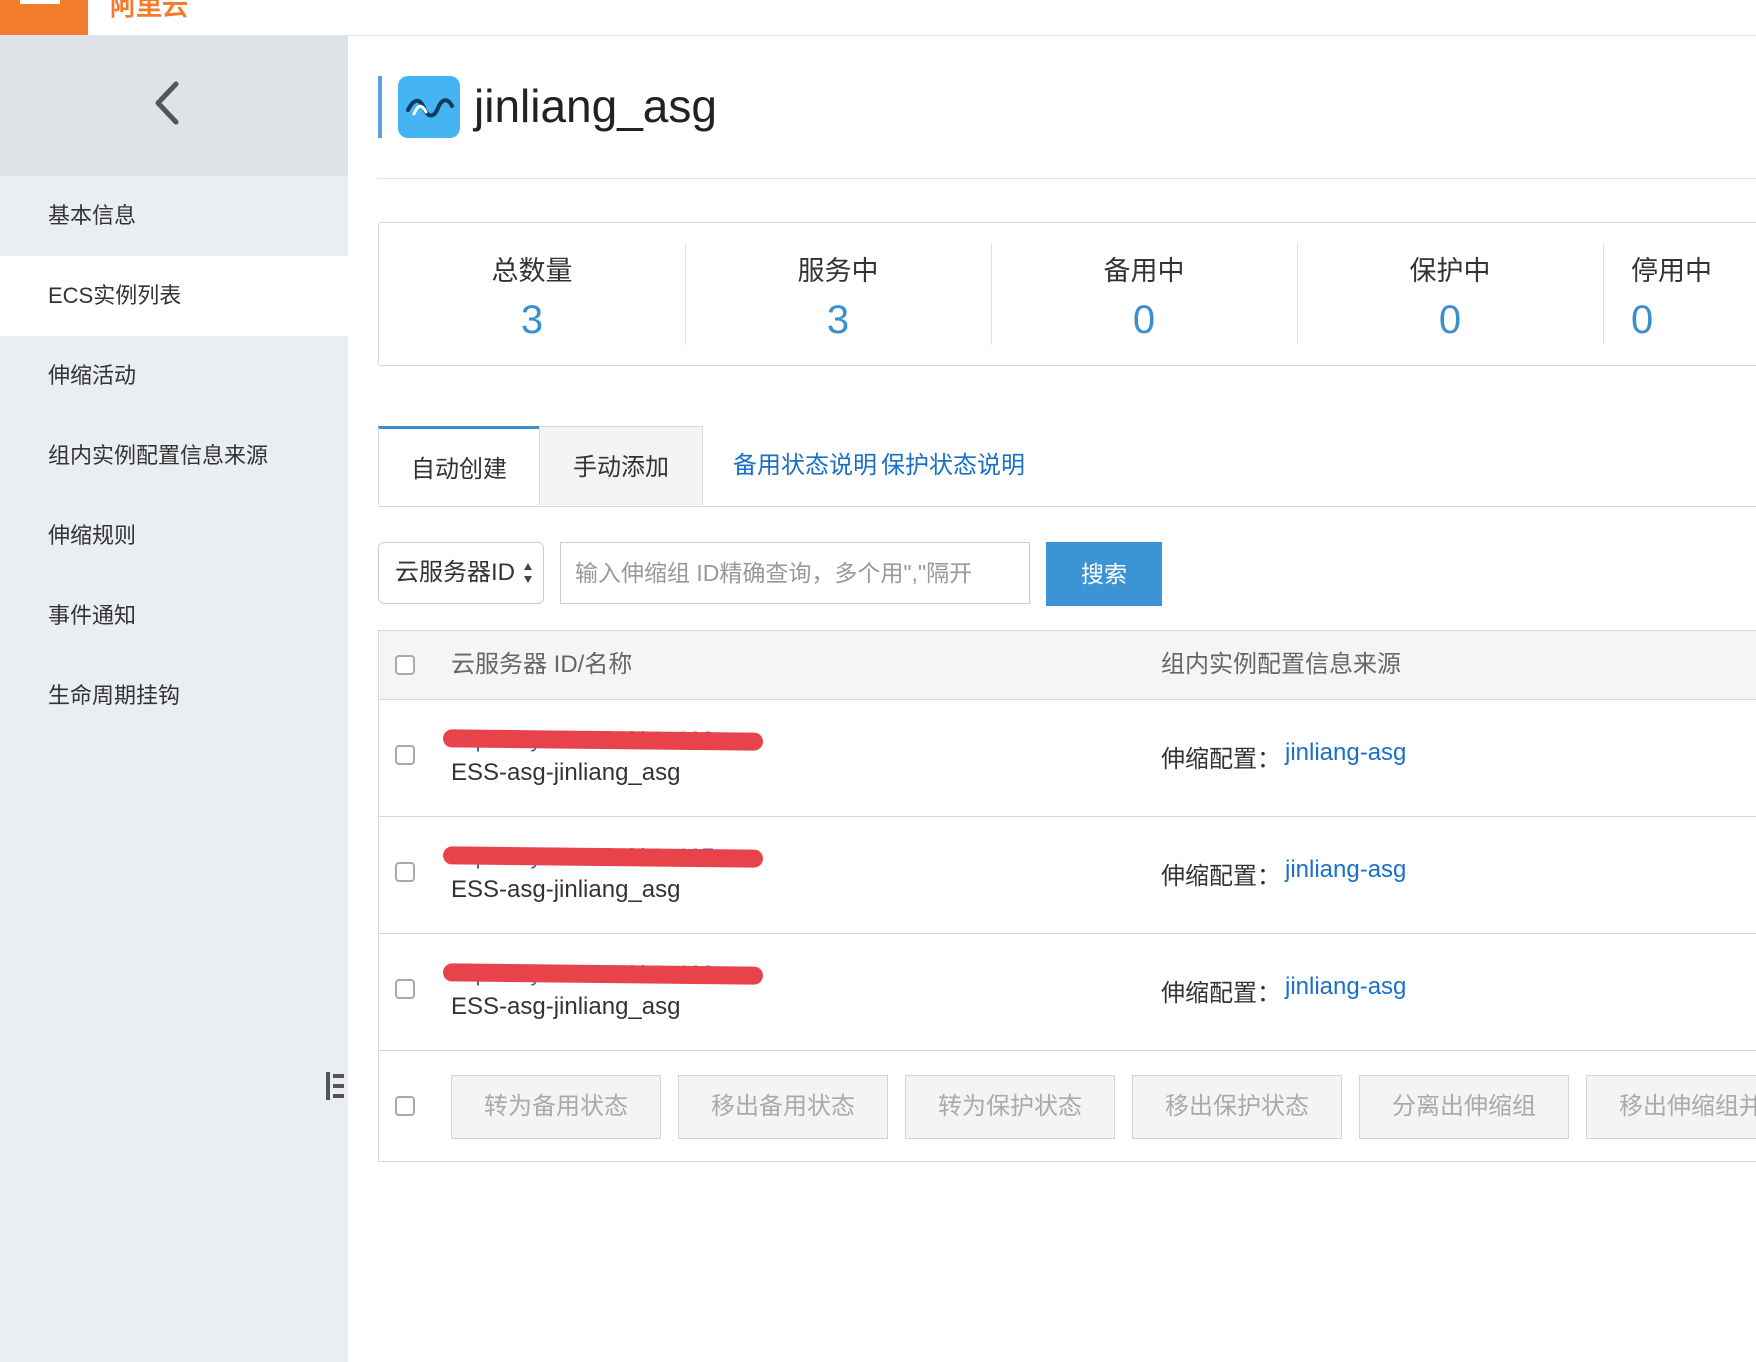 Image resolution: width=1756 pixels, height=1362 pixels. I want to click on remove-and-release-button: 移出伸缩组并释放, so click(1671, 1107).